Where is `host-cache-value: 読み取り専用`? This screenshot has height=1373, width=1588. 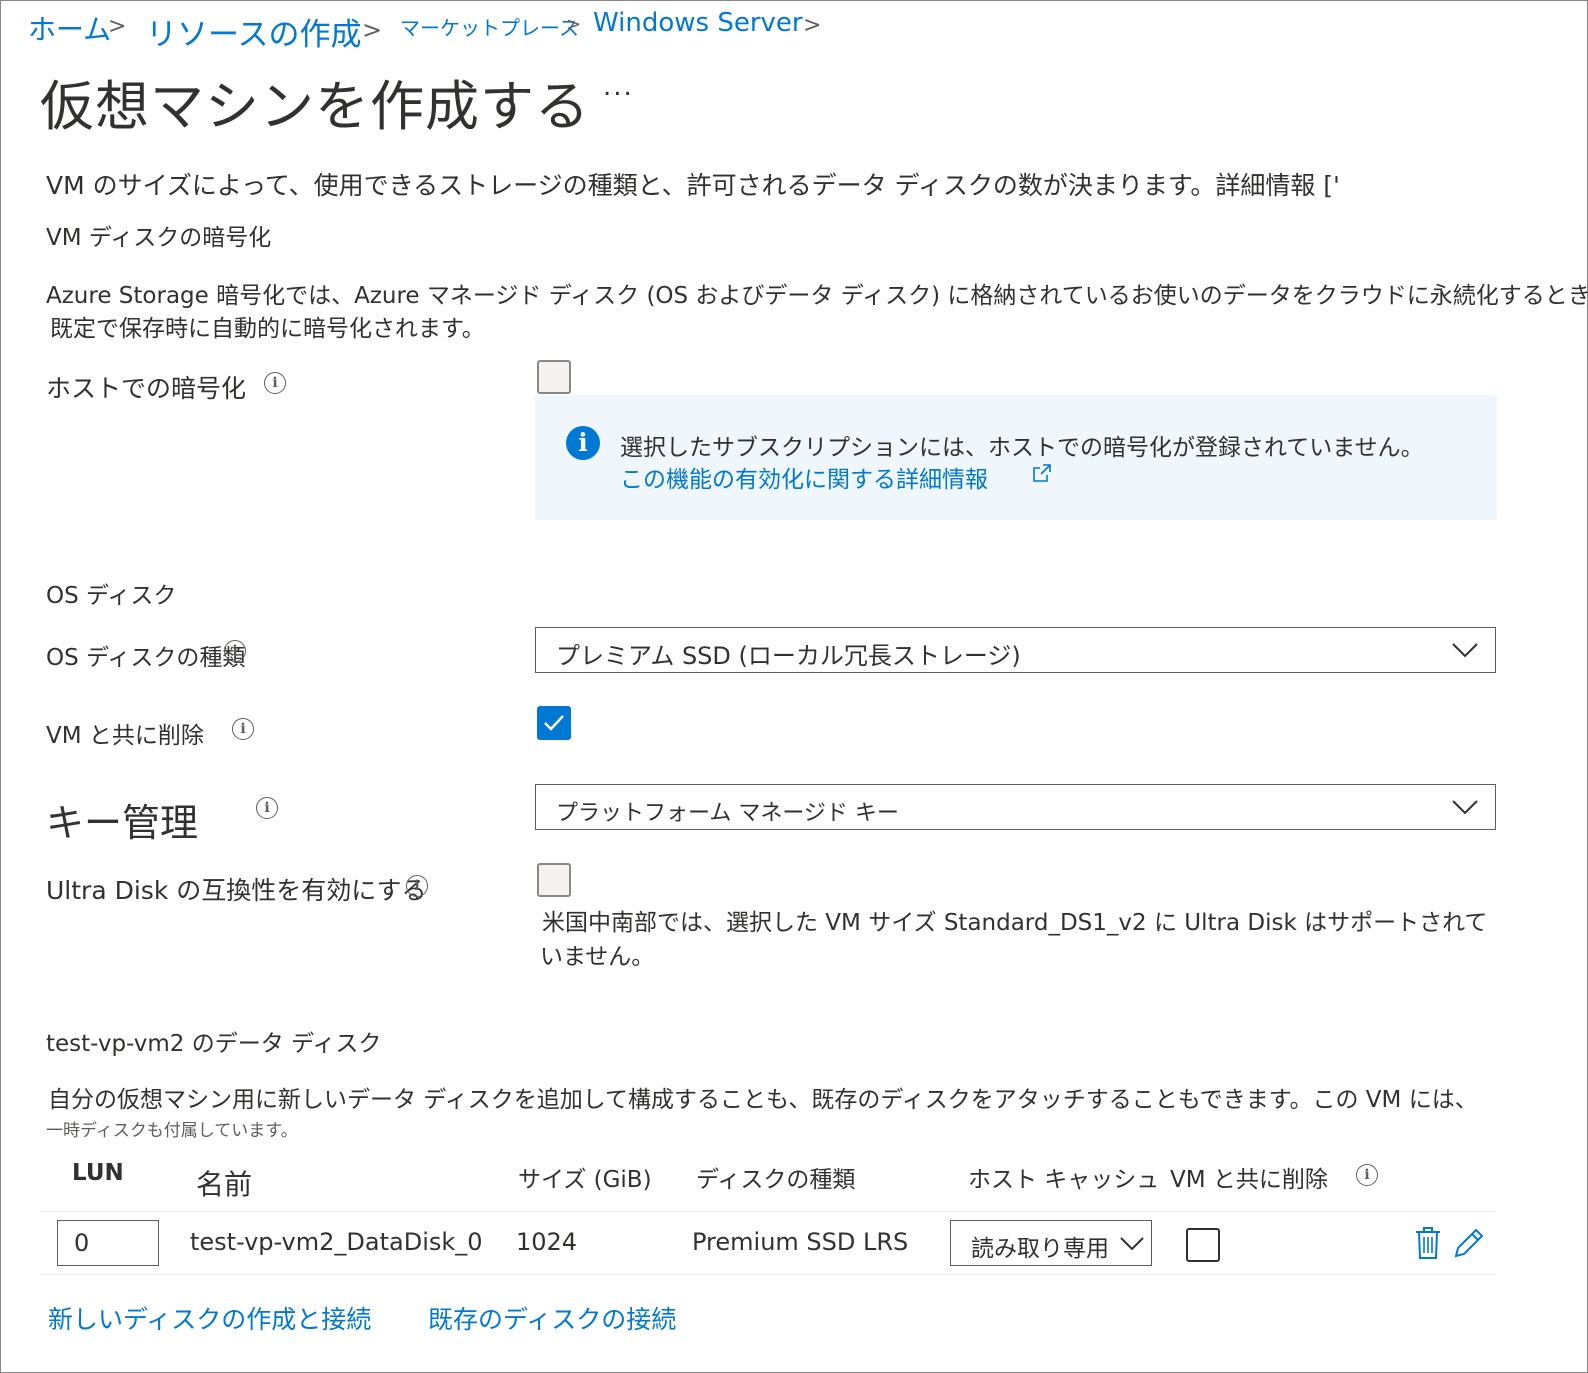 host-cache-value: 読み取り専用 is located at coordinates (1040, 1249).